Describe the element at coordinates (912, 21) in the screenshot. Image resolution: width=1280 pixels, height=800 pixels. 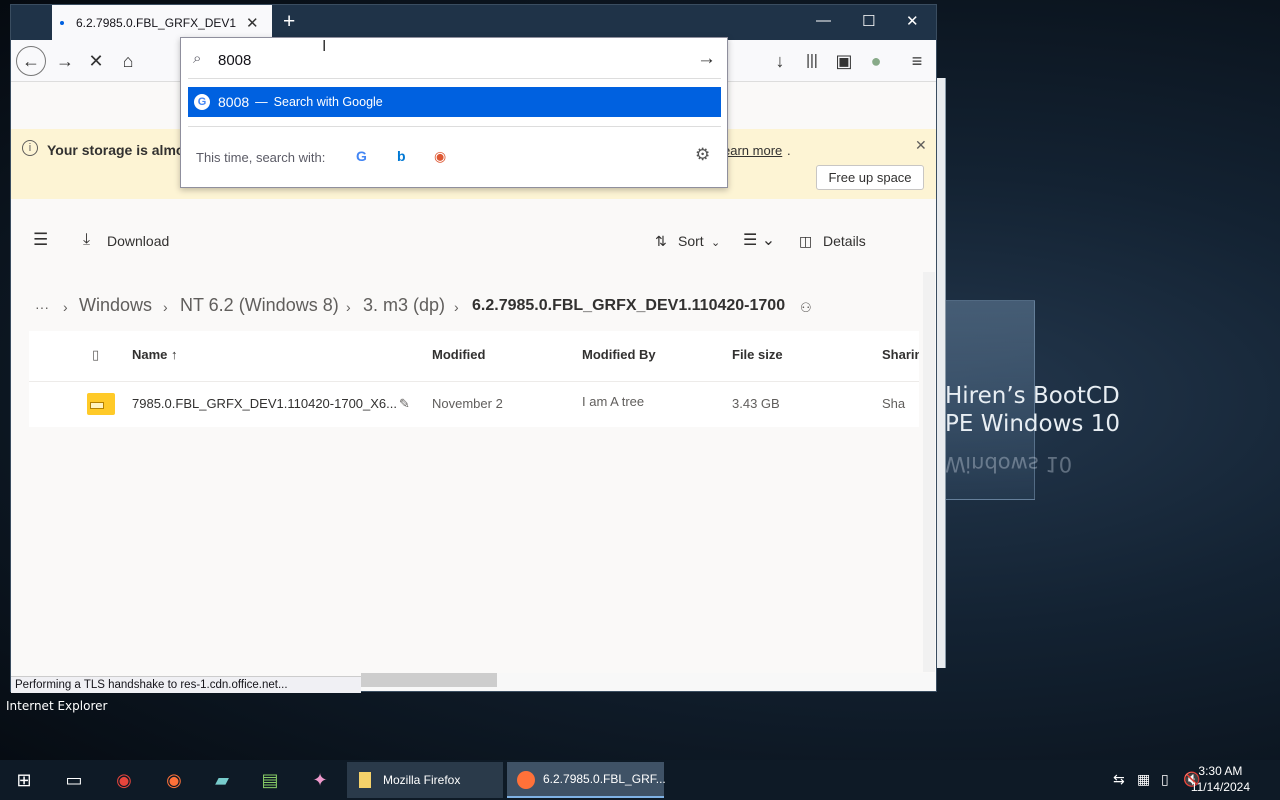
I see `window-close-icon: ✕` at that location.